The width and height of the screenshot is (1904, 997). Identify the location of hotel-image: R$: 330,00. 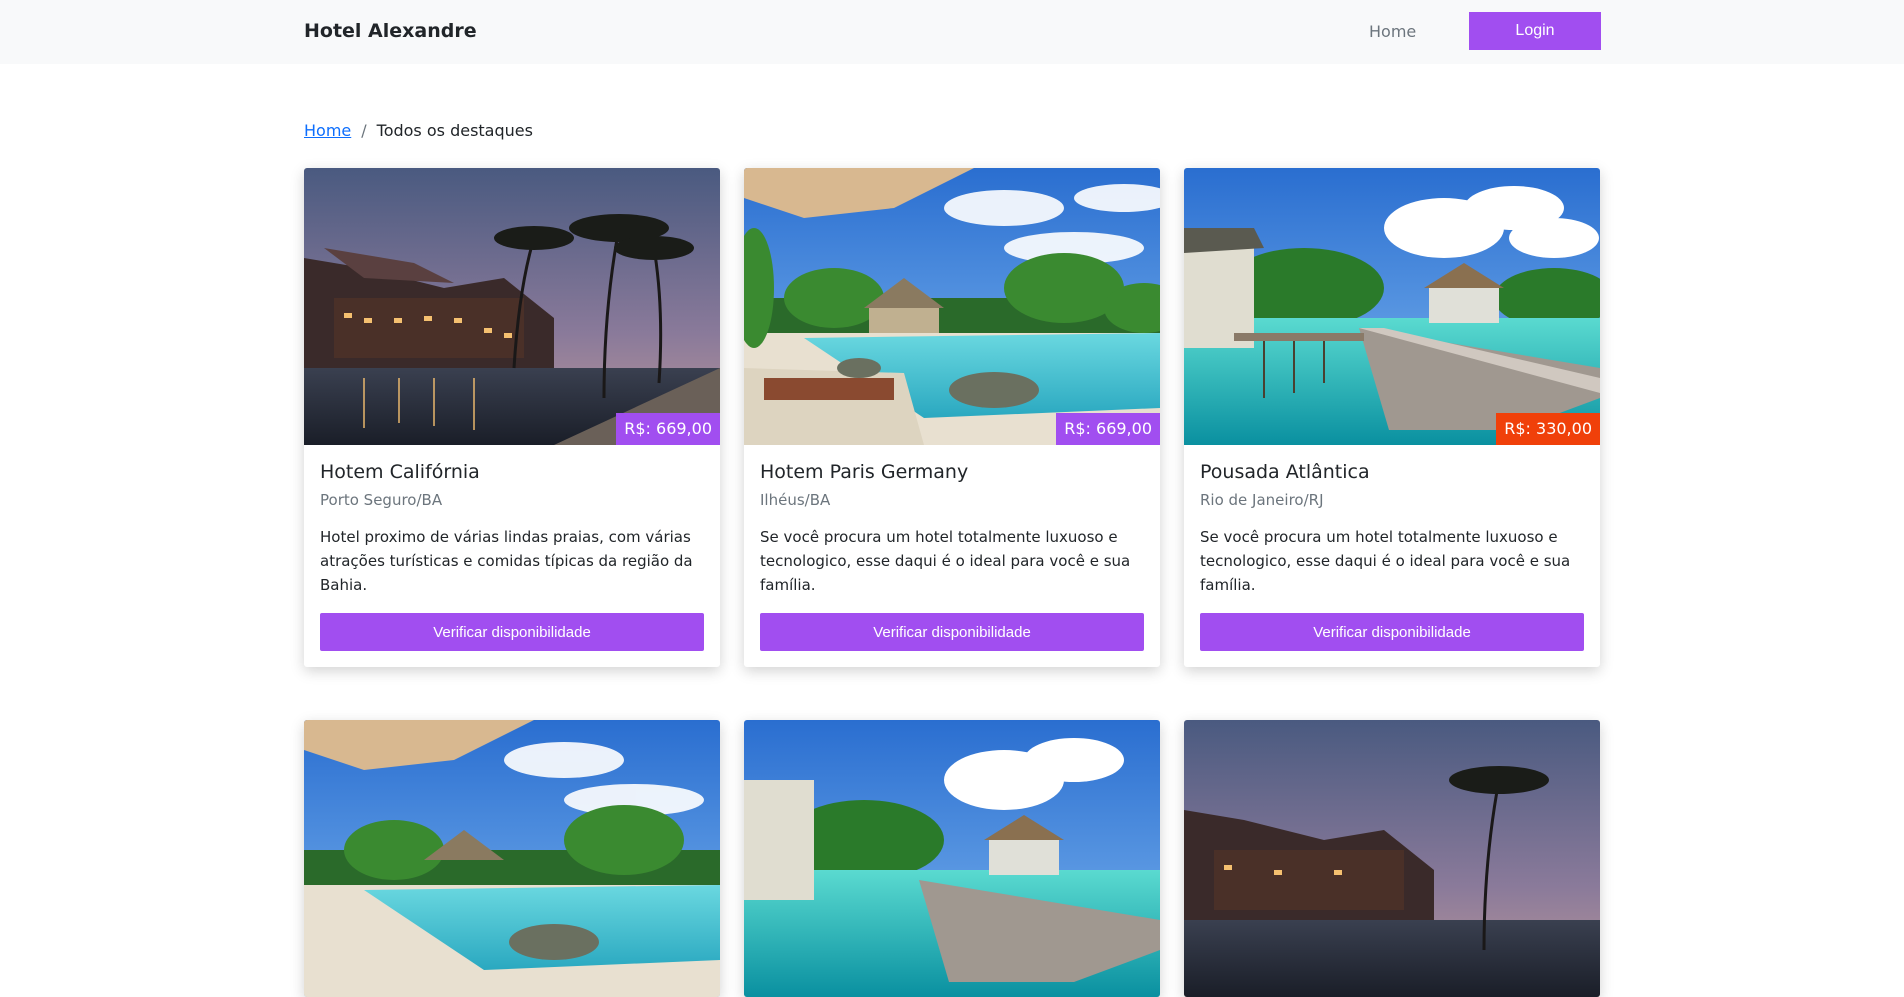
(1392, 306).